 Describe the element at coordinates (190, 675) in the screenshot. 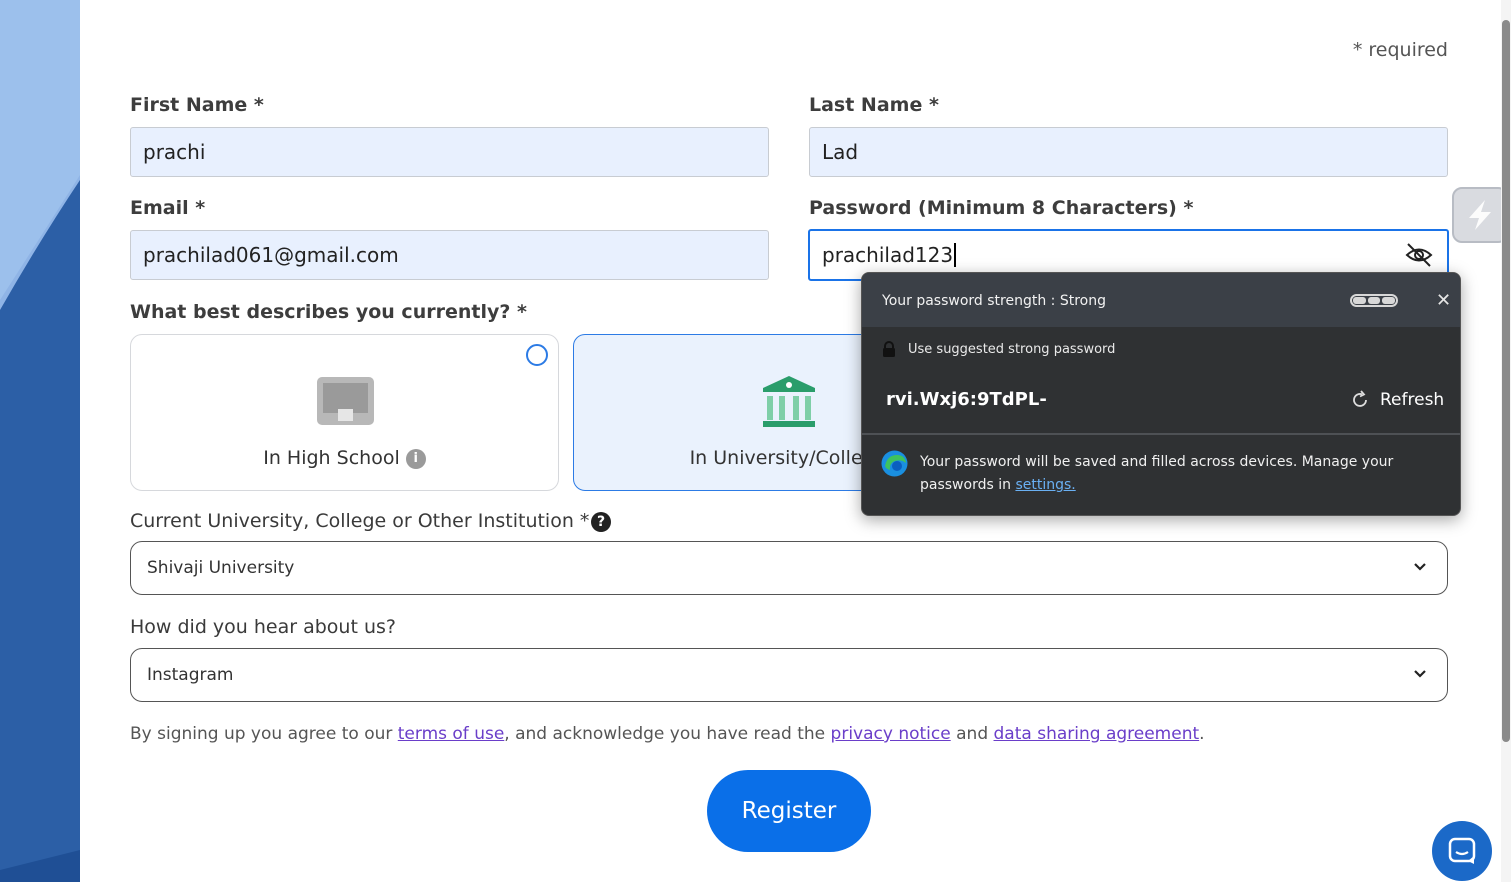

I see `hear-about-value: Instagram` at that location.